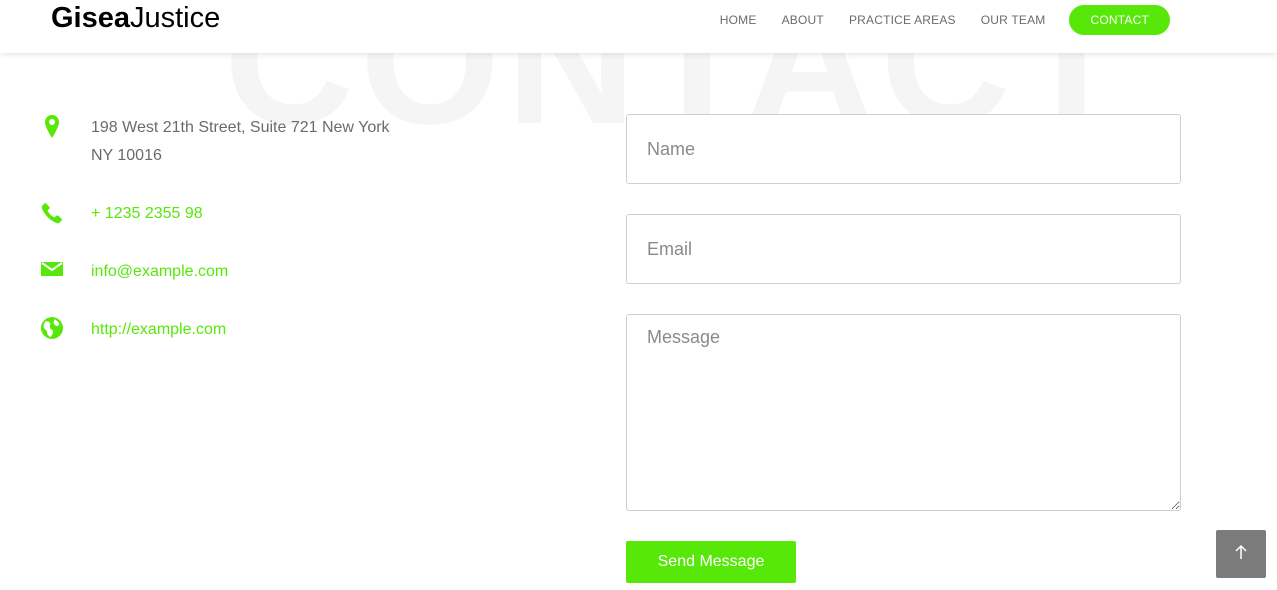  Describe the element at coordinates (175, 18) in the screenshot. I see `brand-regular: Justice` at that location.